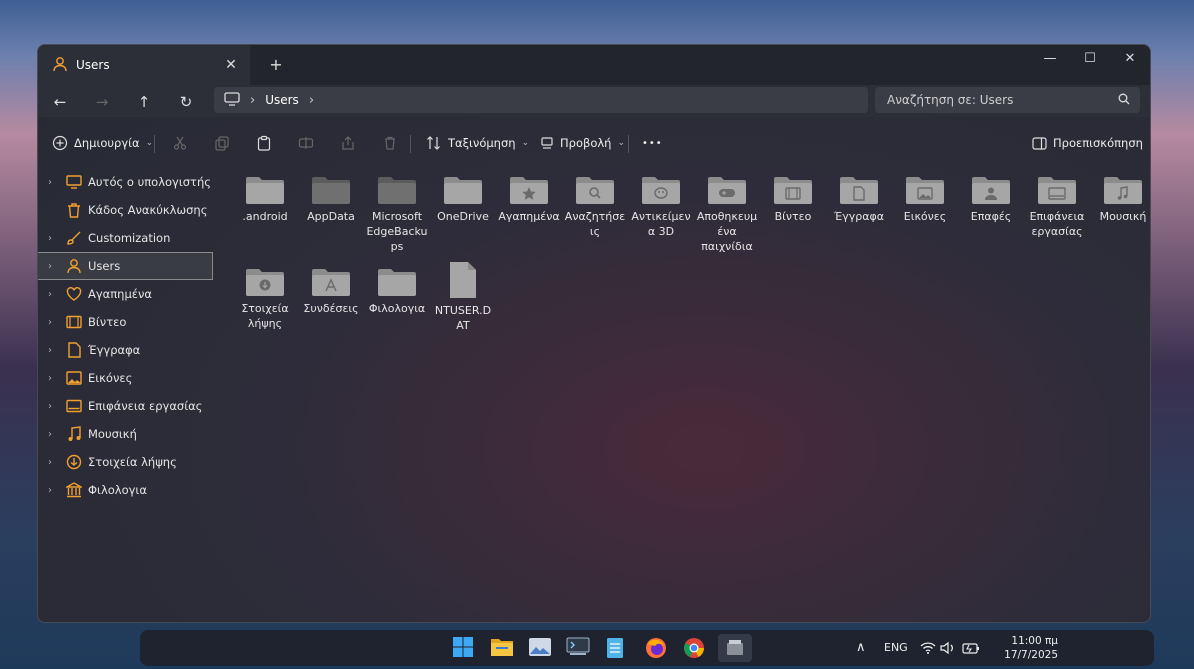  What do you see at coordinates (1023, 648) in the screenshot?
I see `clock: 11:00 πμ 17/7/2025` at bounding box center [1023, 648].